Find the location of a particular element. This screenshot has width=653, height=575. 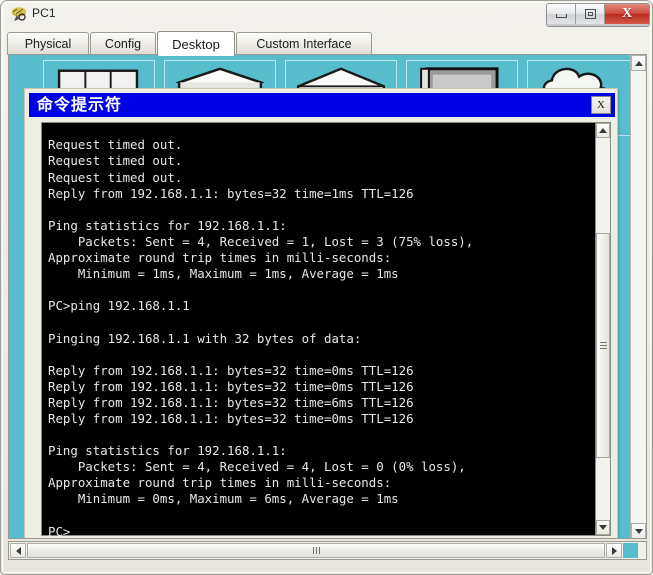

desktop-vertical-scrollbar is located at coordinates (638, 296).